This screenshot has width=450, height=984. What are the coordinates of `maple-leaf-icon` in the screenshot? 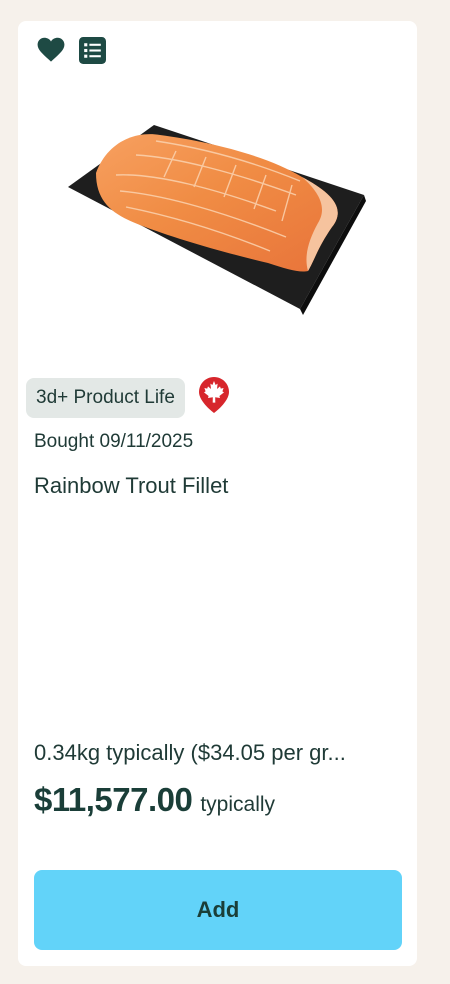 It's located at (214, 397).